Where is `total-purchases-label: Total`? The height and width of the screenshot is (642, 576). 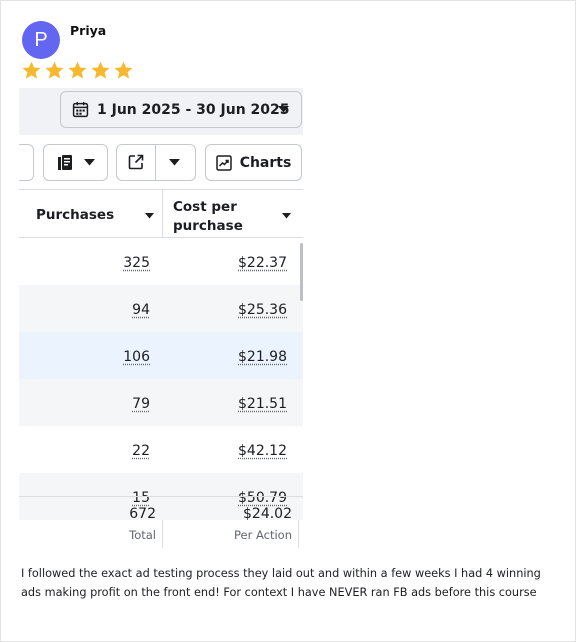
total-purchases-label: Total is located at coordinates (142, 535).